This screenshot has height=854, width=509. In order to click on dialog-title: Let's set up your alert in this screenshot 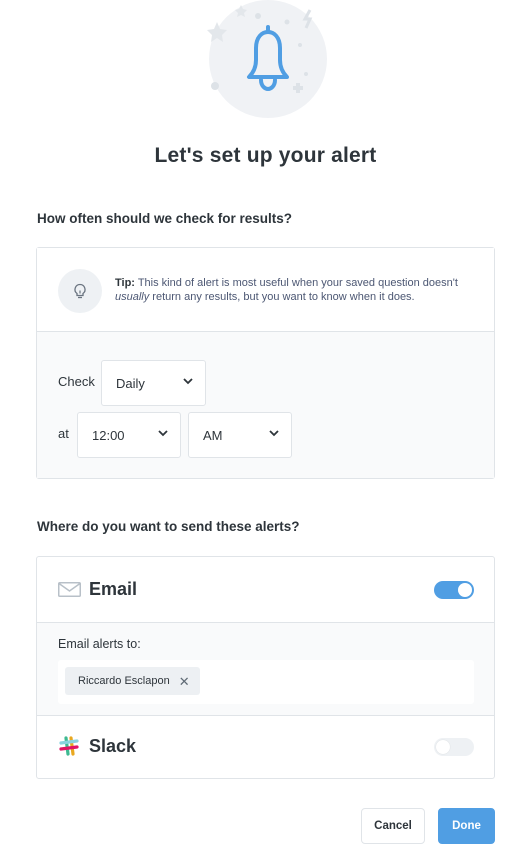, I will do `click(265, 155)`.